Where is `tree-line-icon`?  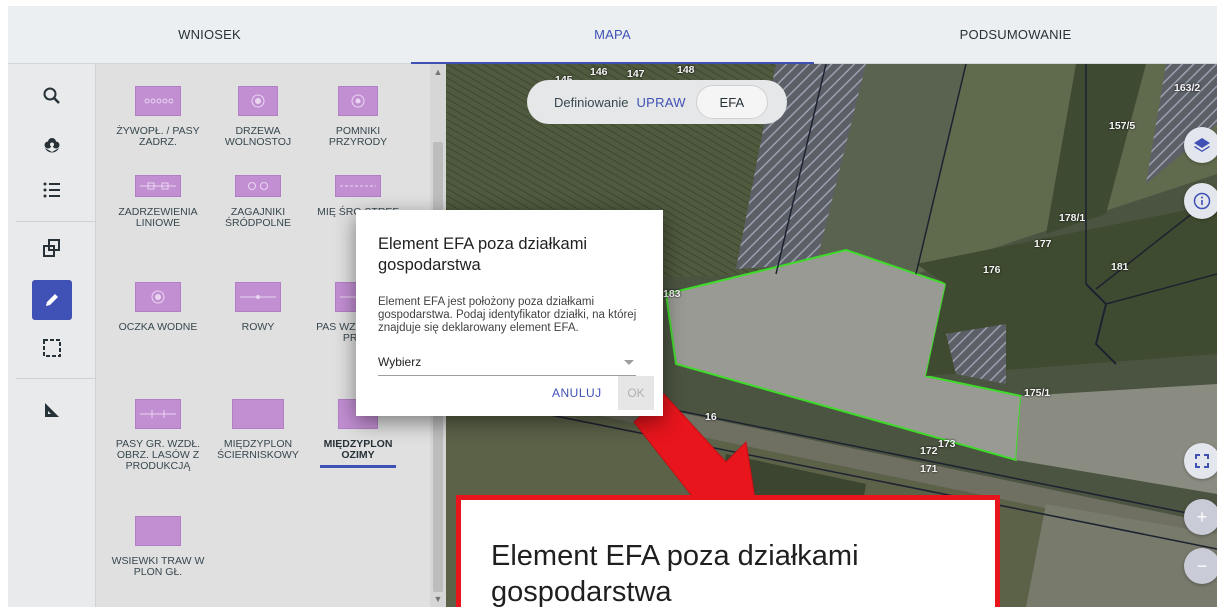 tree-line-icon is located at coordinates (158, 186).